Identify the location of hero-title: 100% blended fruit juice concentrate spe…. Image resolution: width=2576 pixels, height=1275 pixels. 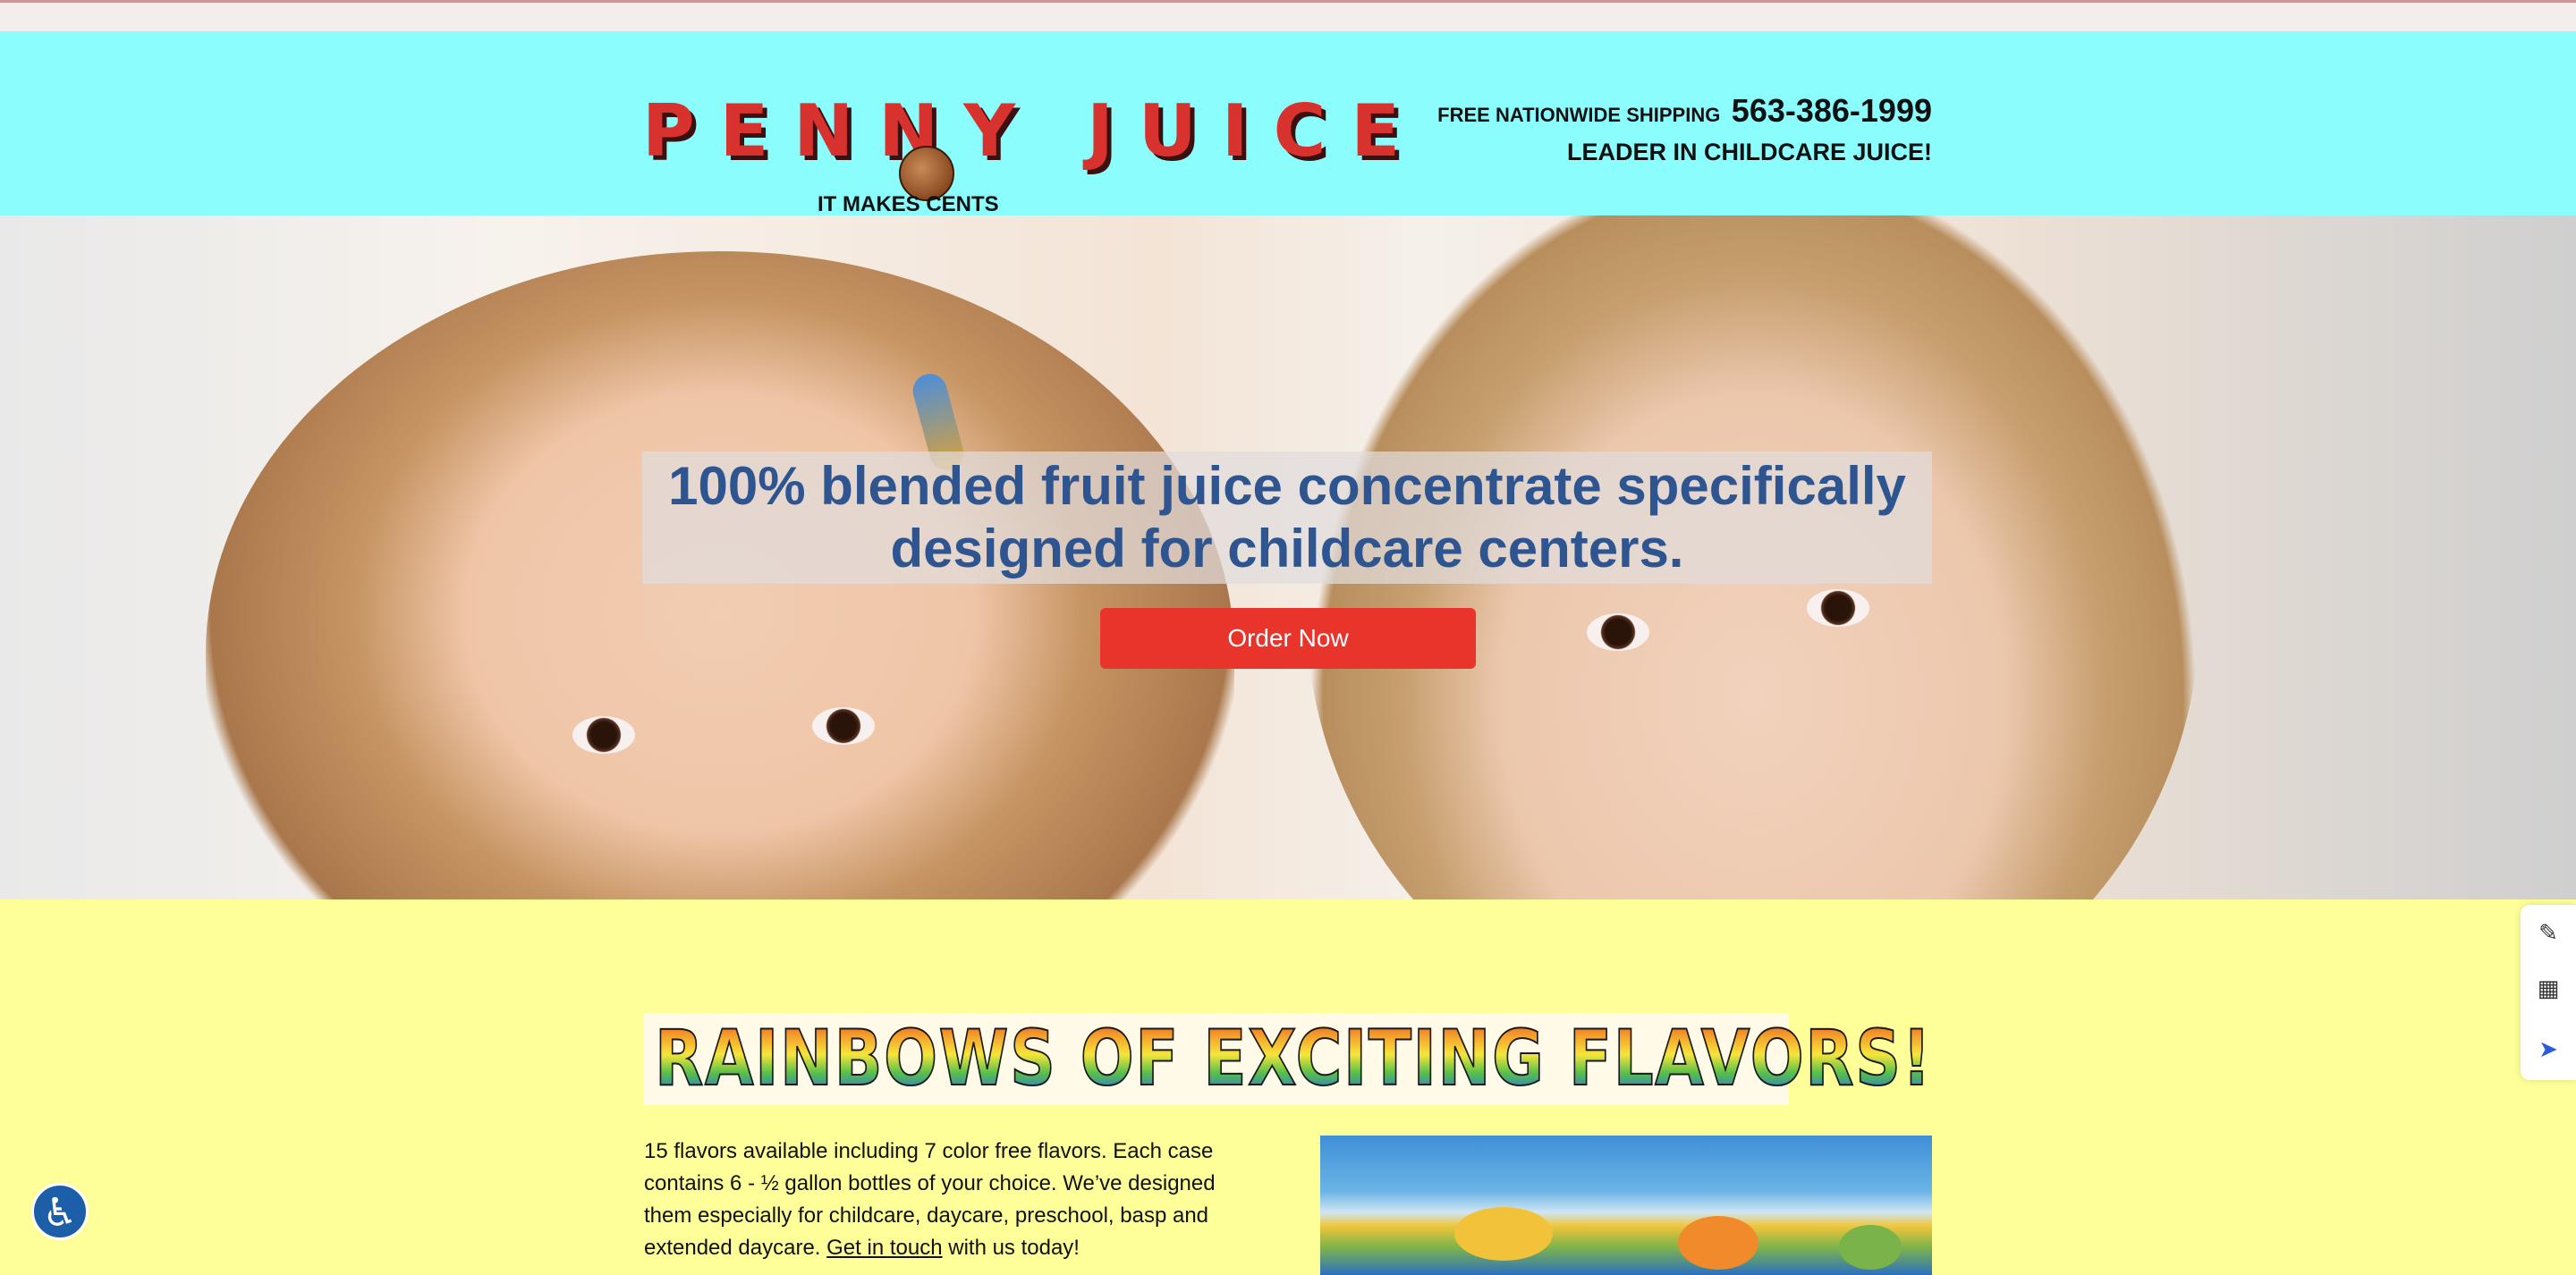
(1287, 517).